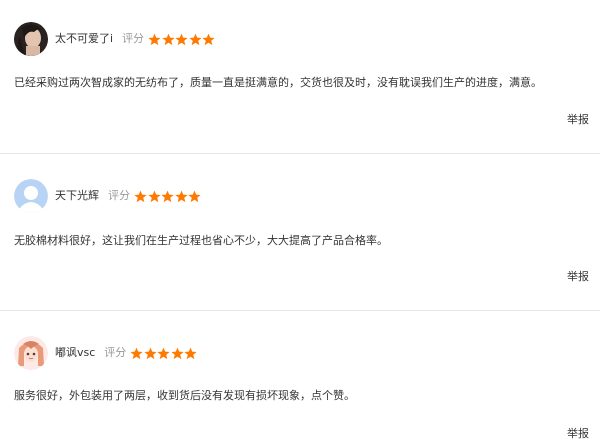 The height and width of the screenshot is (448, 600). What do you see at coordinates (184, 395) in the screenshot?
I see `review-content: 服务很好，外包装用了两层，收到货后没有发现有损坏现象，点个赞。` at bounding box center [184, 395].